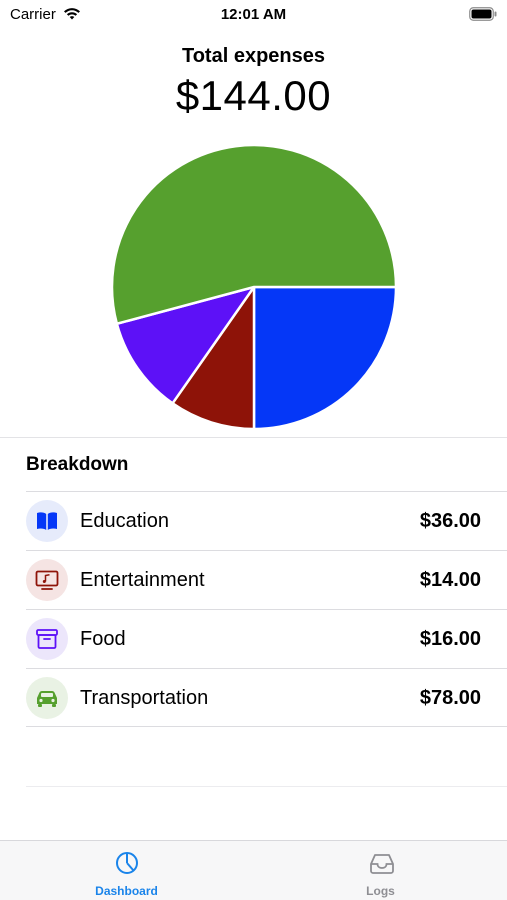  Describe the element at coordinates (47, 521) in the screenshot. I see `book-icon` at that location.